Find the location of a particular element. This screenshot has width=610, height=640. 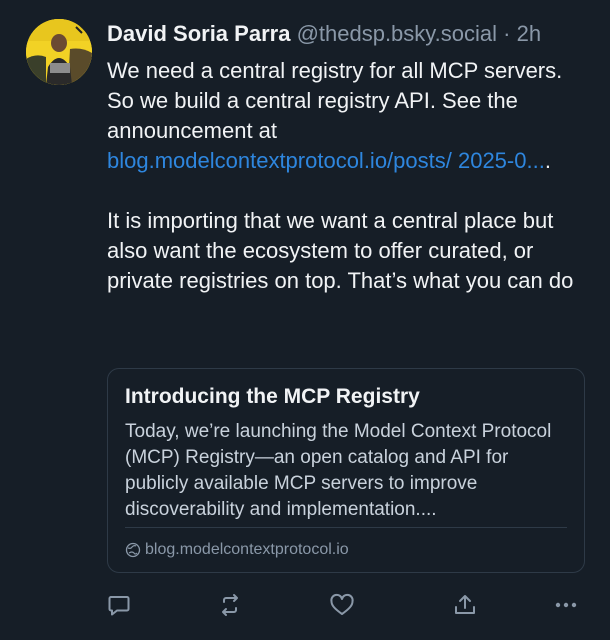

more-icon is located at coordinates (566, 605).